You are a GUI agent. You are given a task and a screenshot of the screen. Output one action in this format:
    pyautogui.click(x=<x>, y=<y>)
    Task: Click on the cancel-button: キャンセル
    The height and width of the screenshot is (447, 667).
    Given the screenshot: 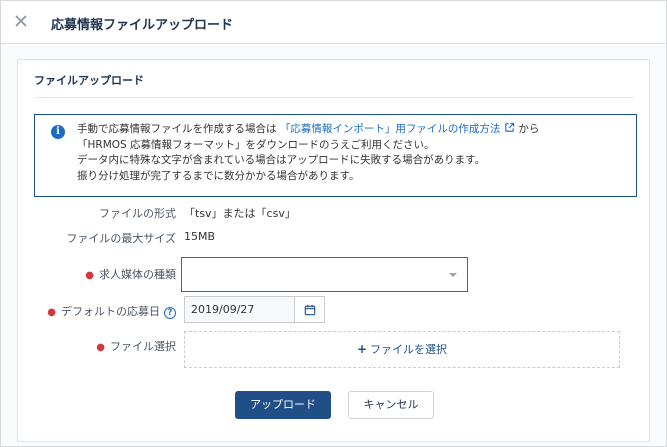 What is the action you would take?
    pyautogui.click(x=391, y=405)
    